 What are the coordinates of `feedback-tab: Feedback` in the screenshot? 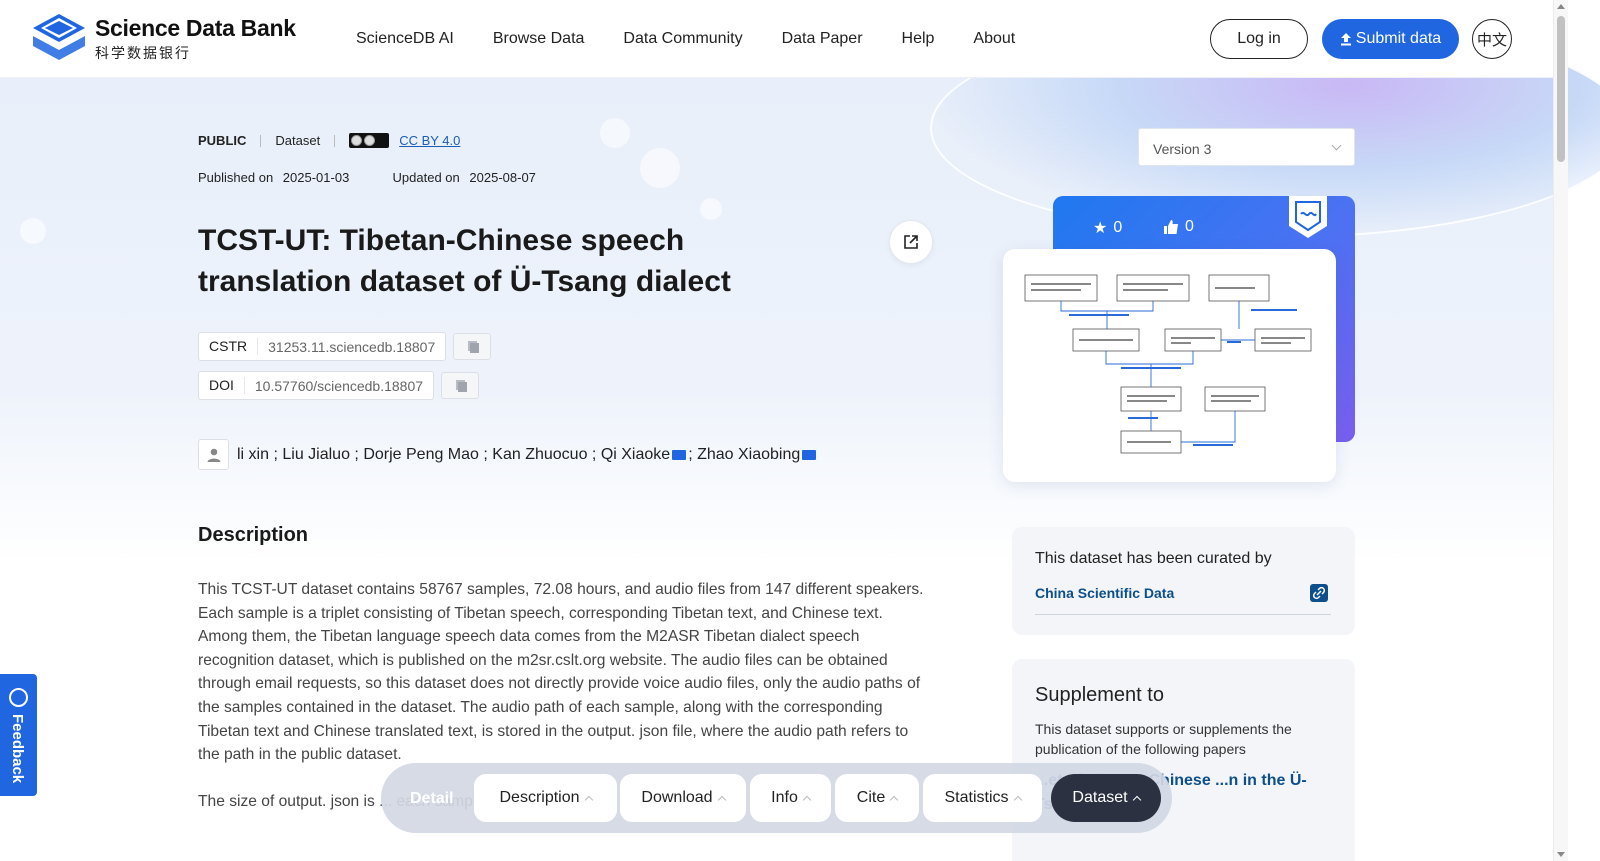 It's located at (18, 735).